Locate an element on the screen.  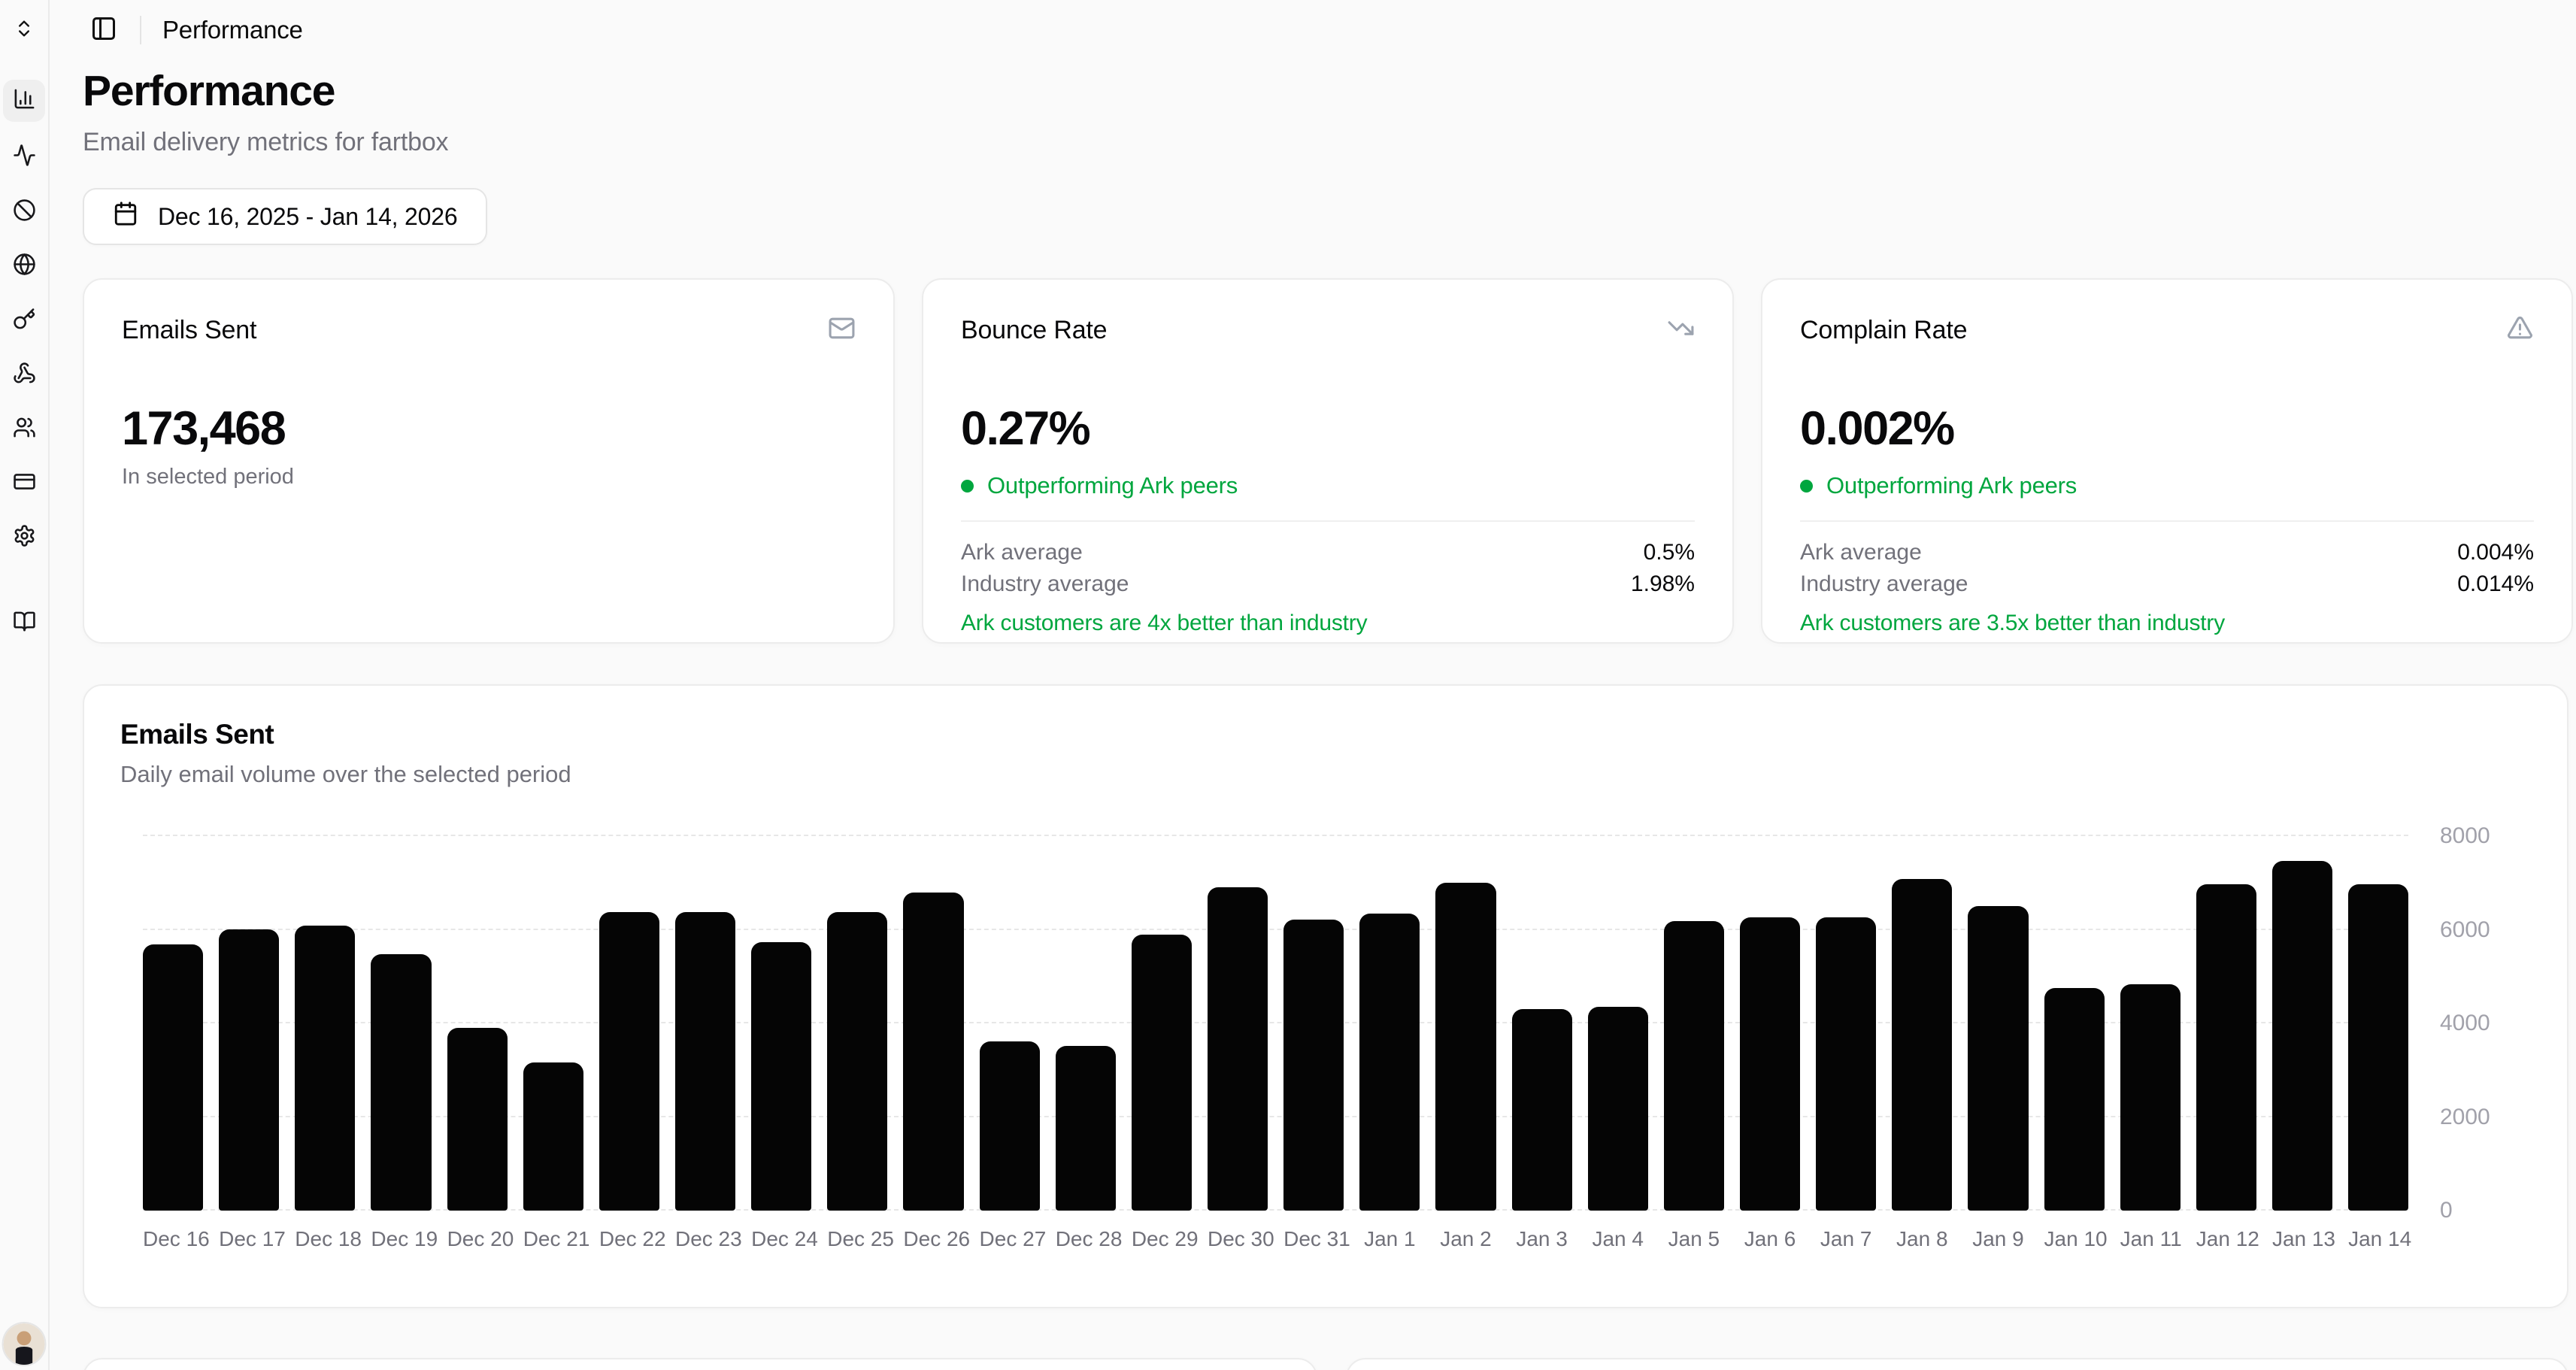
credit-card-icon is located at coordinates (24, 483).